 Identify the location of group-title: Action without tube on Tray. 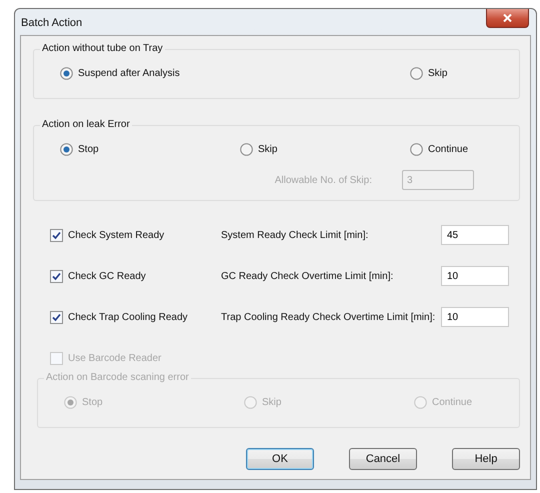
(102, 48).